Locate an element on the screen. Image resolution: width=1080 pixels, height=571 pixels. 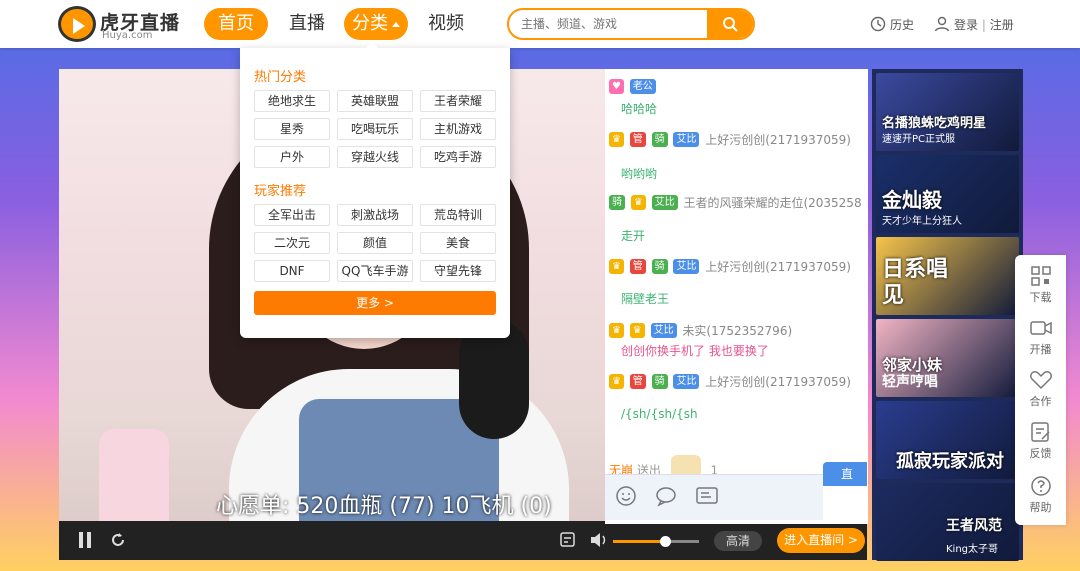
nav-home: 首页 is located at coordinates (236, 24).